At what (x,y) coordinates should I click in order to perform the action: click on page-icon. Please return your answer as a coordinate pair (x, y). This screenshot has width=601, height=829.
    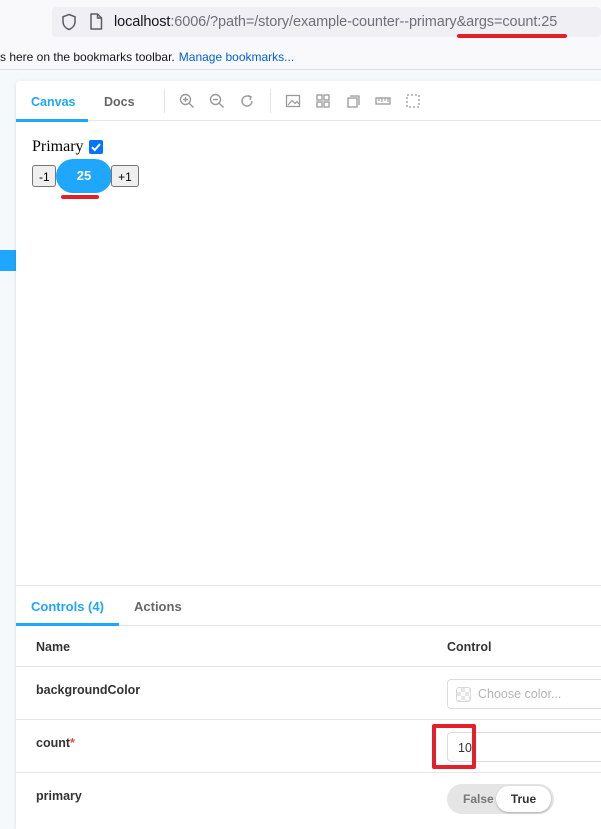
    Looking at the image, I should click on (96, 21).